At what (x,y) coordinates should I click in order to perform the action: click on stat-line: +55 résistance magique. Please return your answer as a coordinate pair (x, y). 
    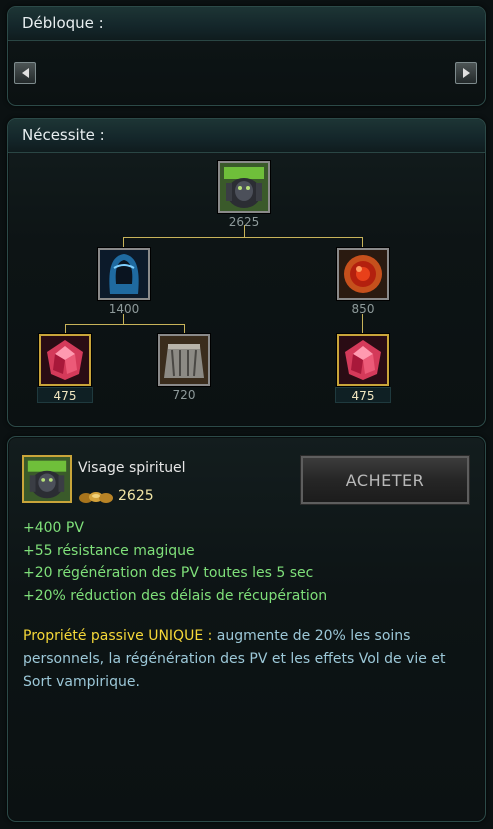
    Looking at the image, I should click on (109, 550).